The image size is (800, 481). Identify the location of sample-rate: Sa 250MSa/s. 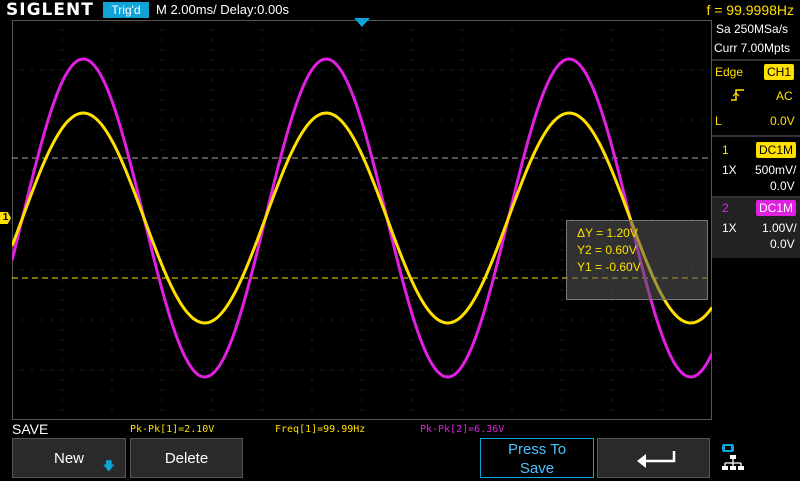
(752, 29).